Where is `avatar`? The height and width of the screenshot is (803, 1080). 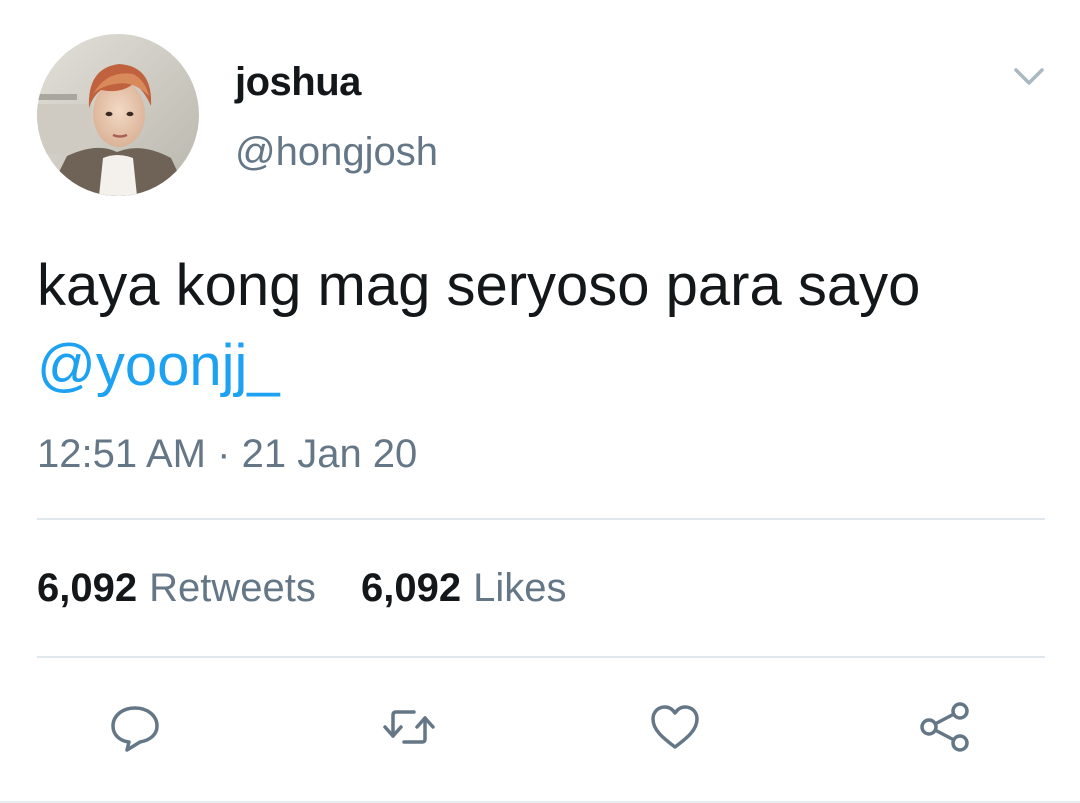 avatar is located at coordinates (118, 115).